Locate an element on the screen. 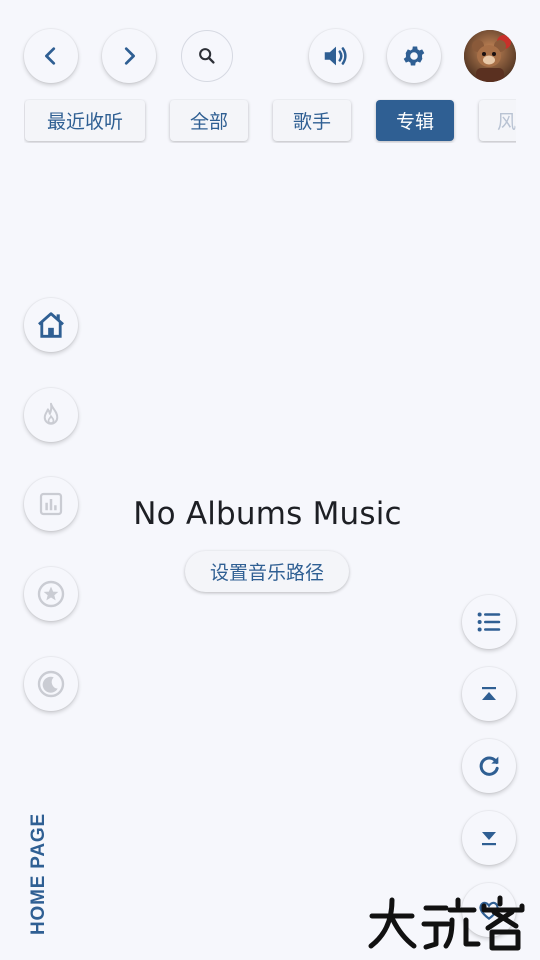 The height and width of the screenshot is (960, 540). volume-button is located at coordinates (336, 56).